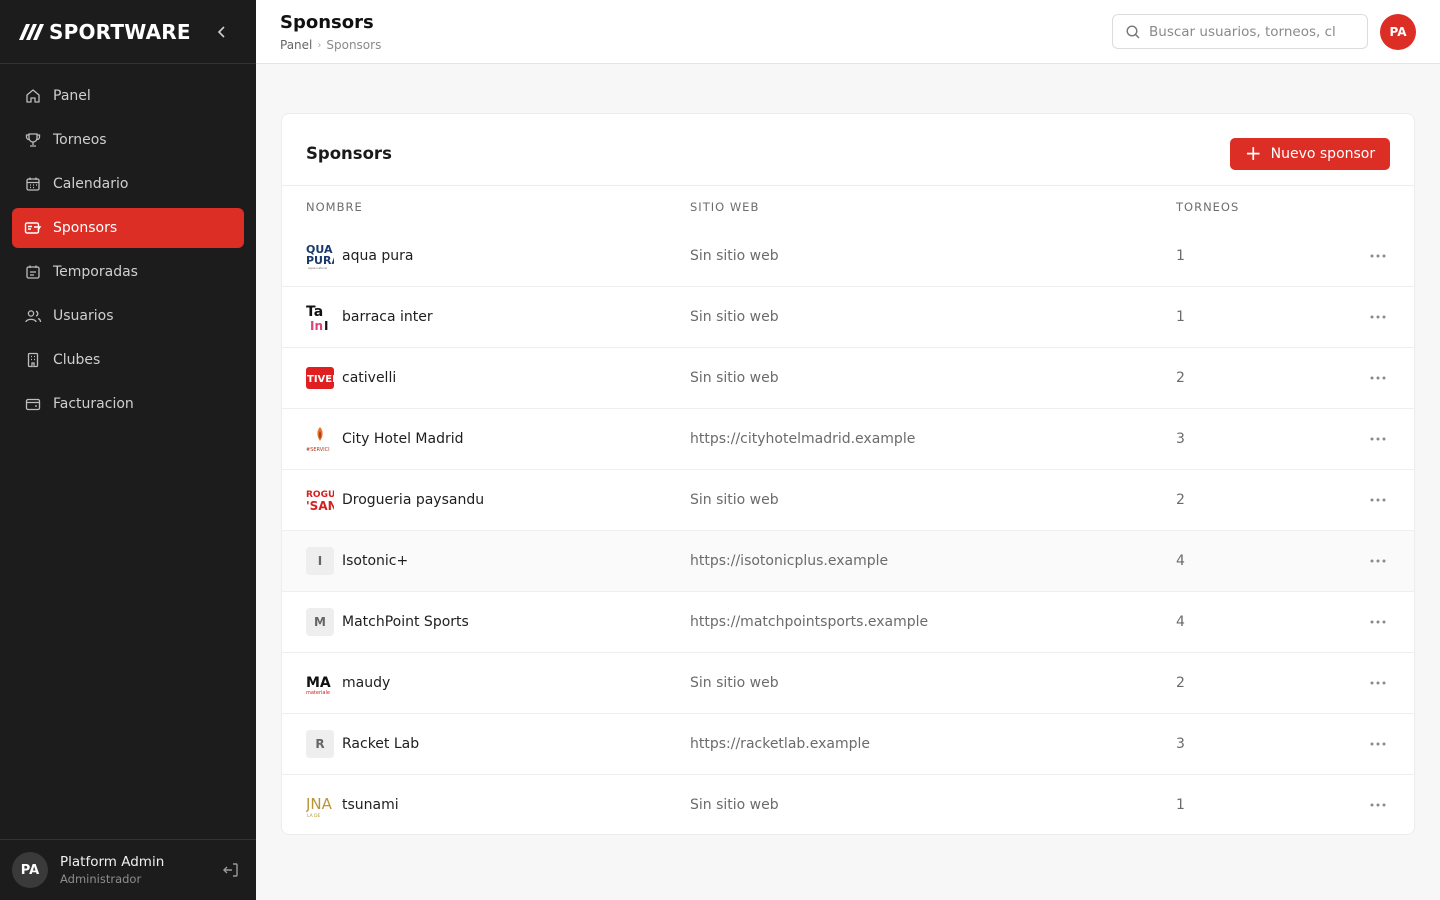 The height and width of the screenshot is (900, 1440). What do you see at coordinates (330, 45) in the screenshot?
I see `breadcrumb: Panel › Sponsors` at bounding box center [330, 45].